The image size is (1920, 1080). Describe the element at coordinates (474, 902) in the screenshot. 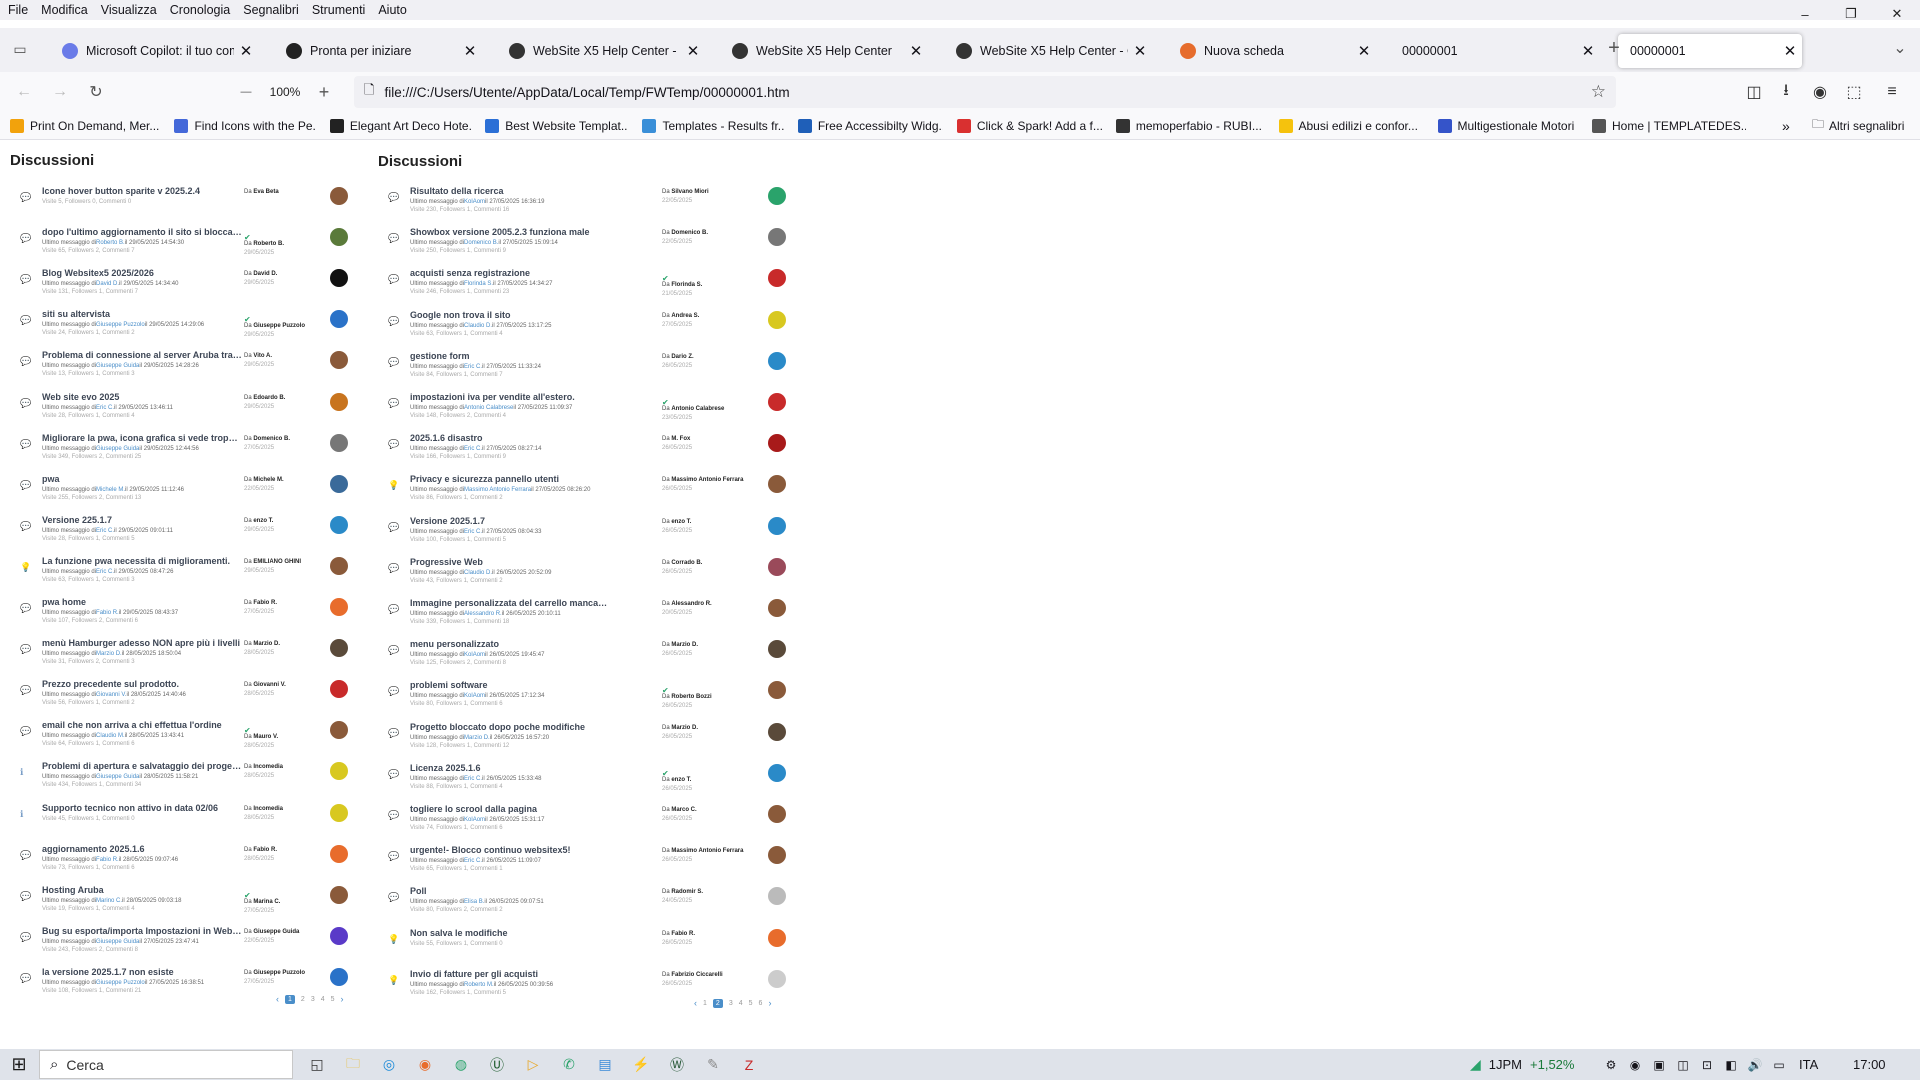

I see `last-author-link: Elisa B.` at that location.